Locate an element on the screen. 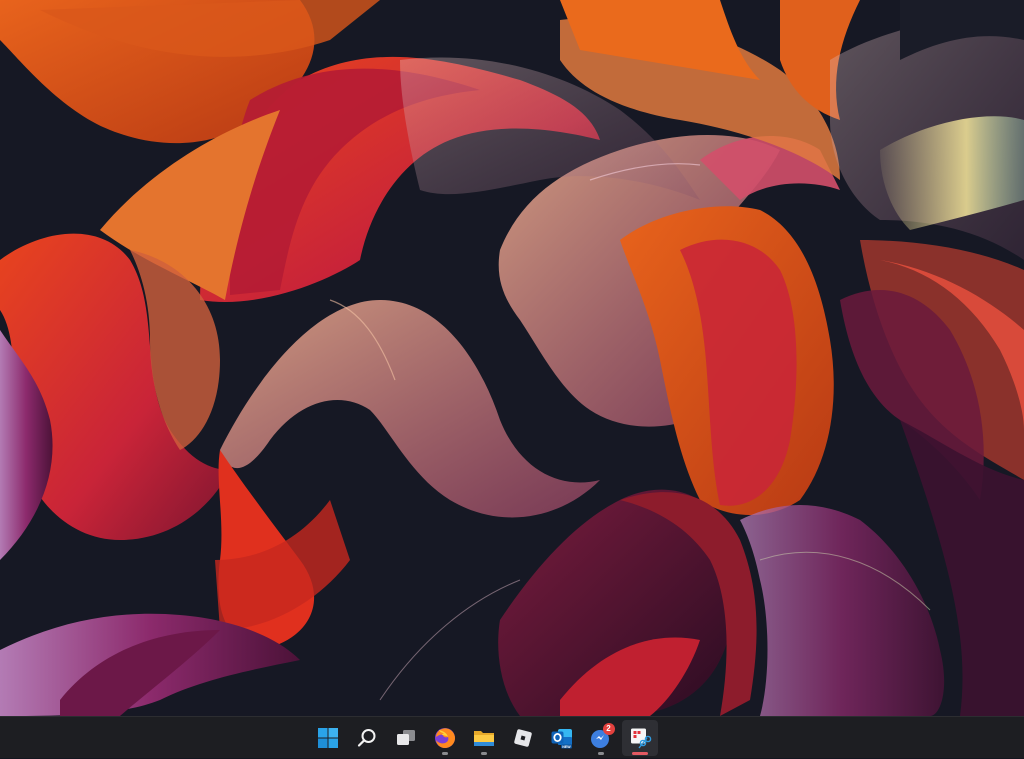 This screenshot has width=1024, height=759. firefox-button is located at coordinates (445, 738).